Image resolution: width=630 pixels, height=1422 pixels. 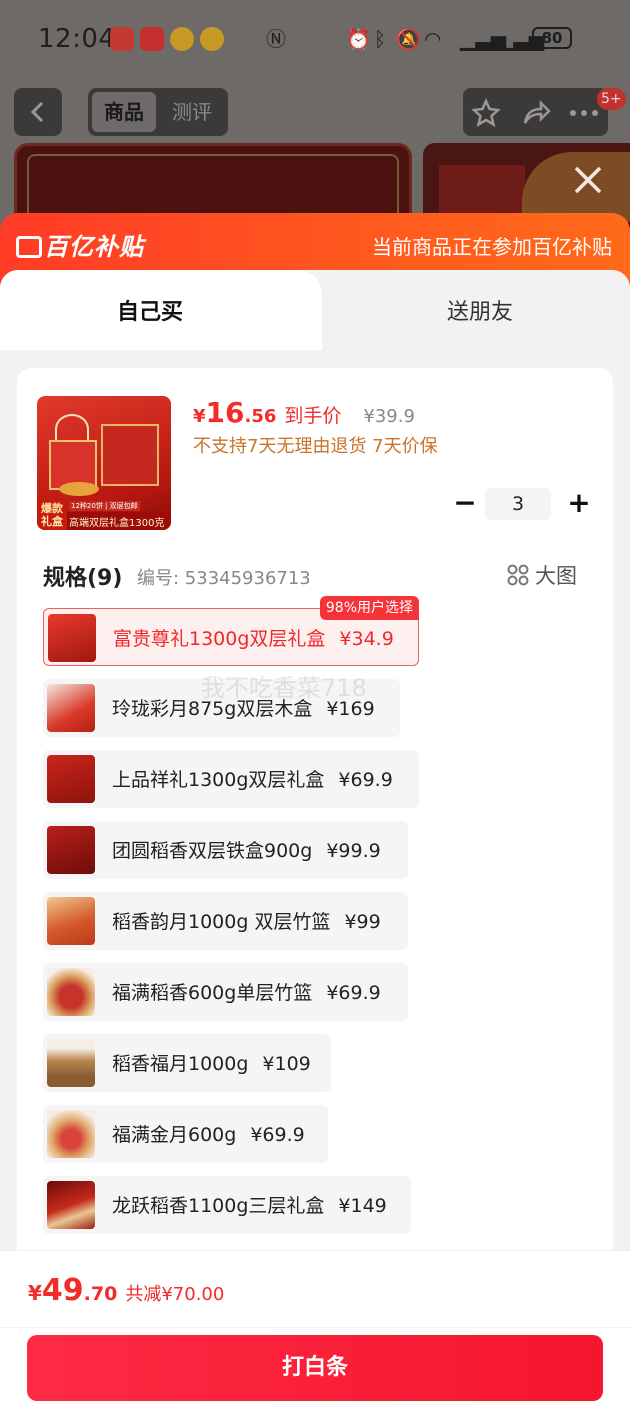 I want to click on spec-title: 规格(9), so click(x=83, y=578).